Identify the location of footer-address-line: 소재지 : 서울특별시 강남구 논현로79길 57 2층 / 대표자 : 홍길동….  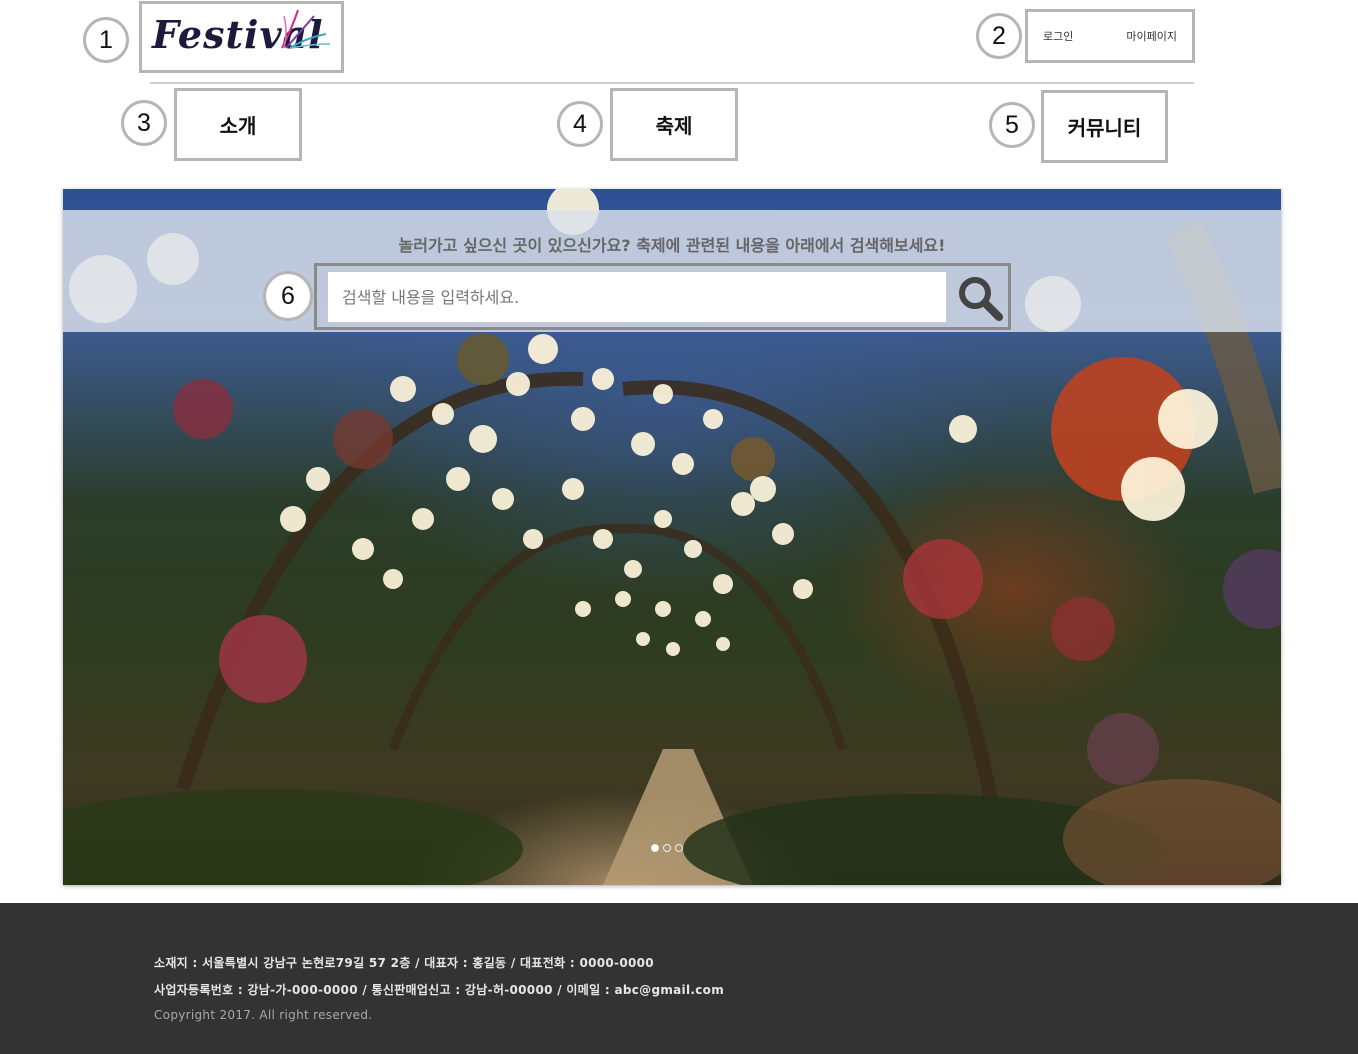
(404, 963).